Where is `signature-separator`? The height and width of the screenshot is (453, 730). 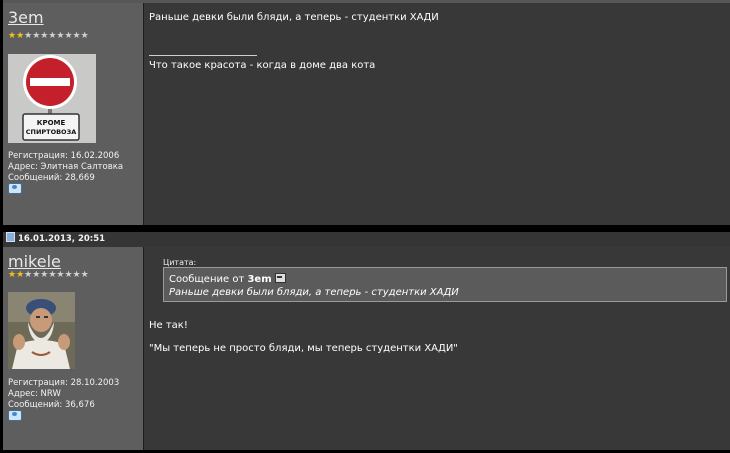 signature-separator is located at coordinates (203, 55).